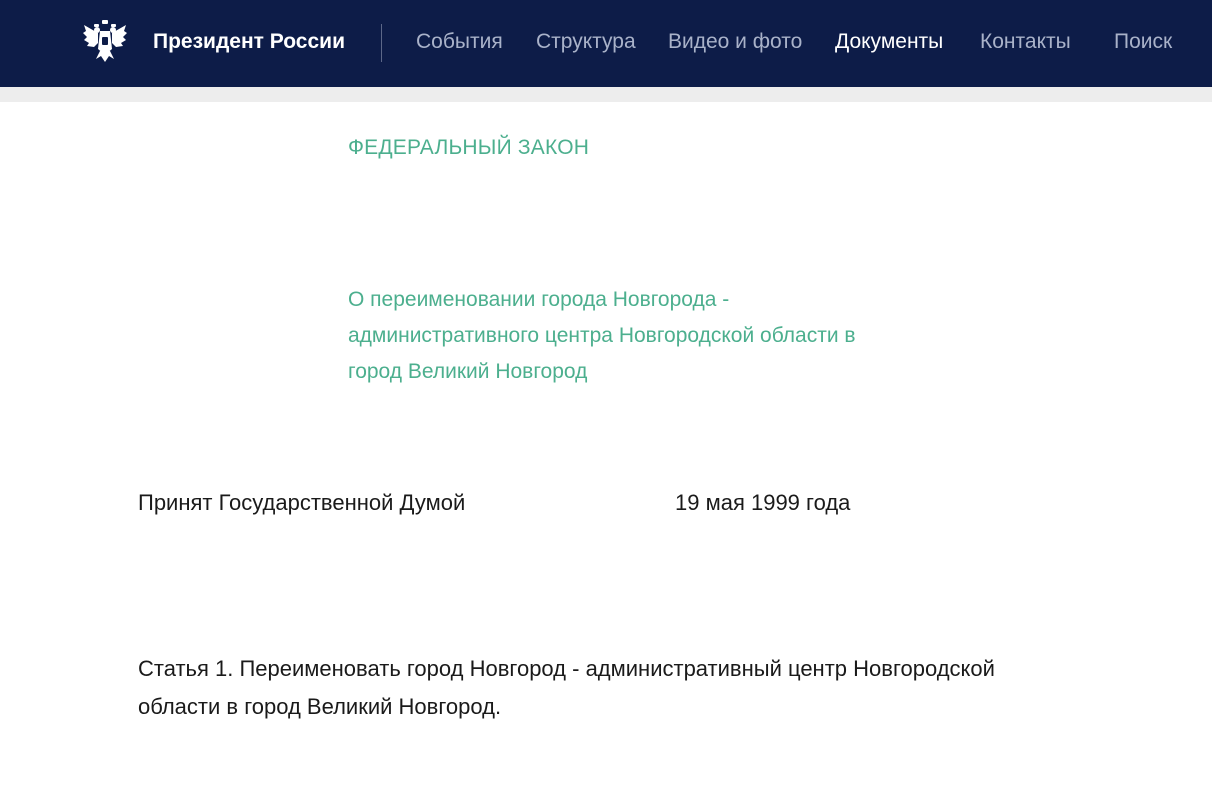 This screenshot has width=1212, height=794. Describe the element at coordinates (763, 502) in the screenshot. I see `adopted-date: 19 мая 1999 года` at that location.